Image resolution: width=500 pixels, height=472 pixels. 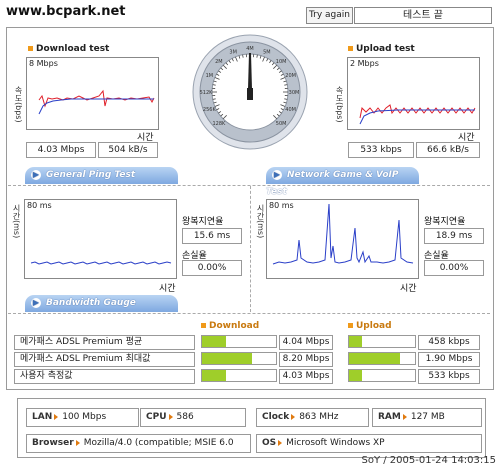 What do you see at coordinates (342, 182) in the screenshot?
I see `tab-network-game: ▶ Network Game & VoIP Test` at bounding box center [342, 182].